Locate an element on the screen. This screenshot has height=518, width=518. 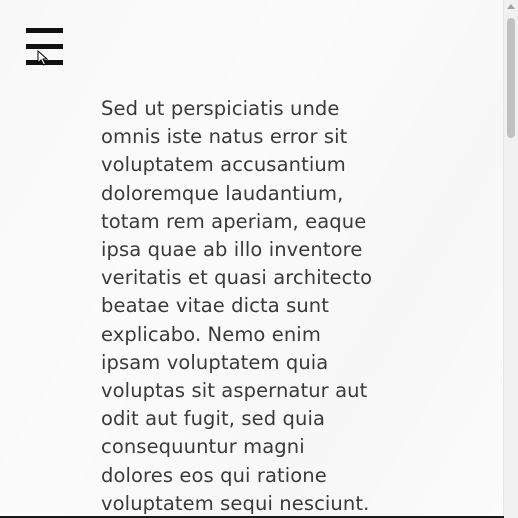
paragraph-line: odit aut fugit, sed quia is located at coordinates (213, 419).